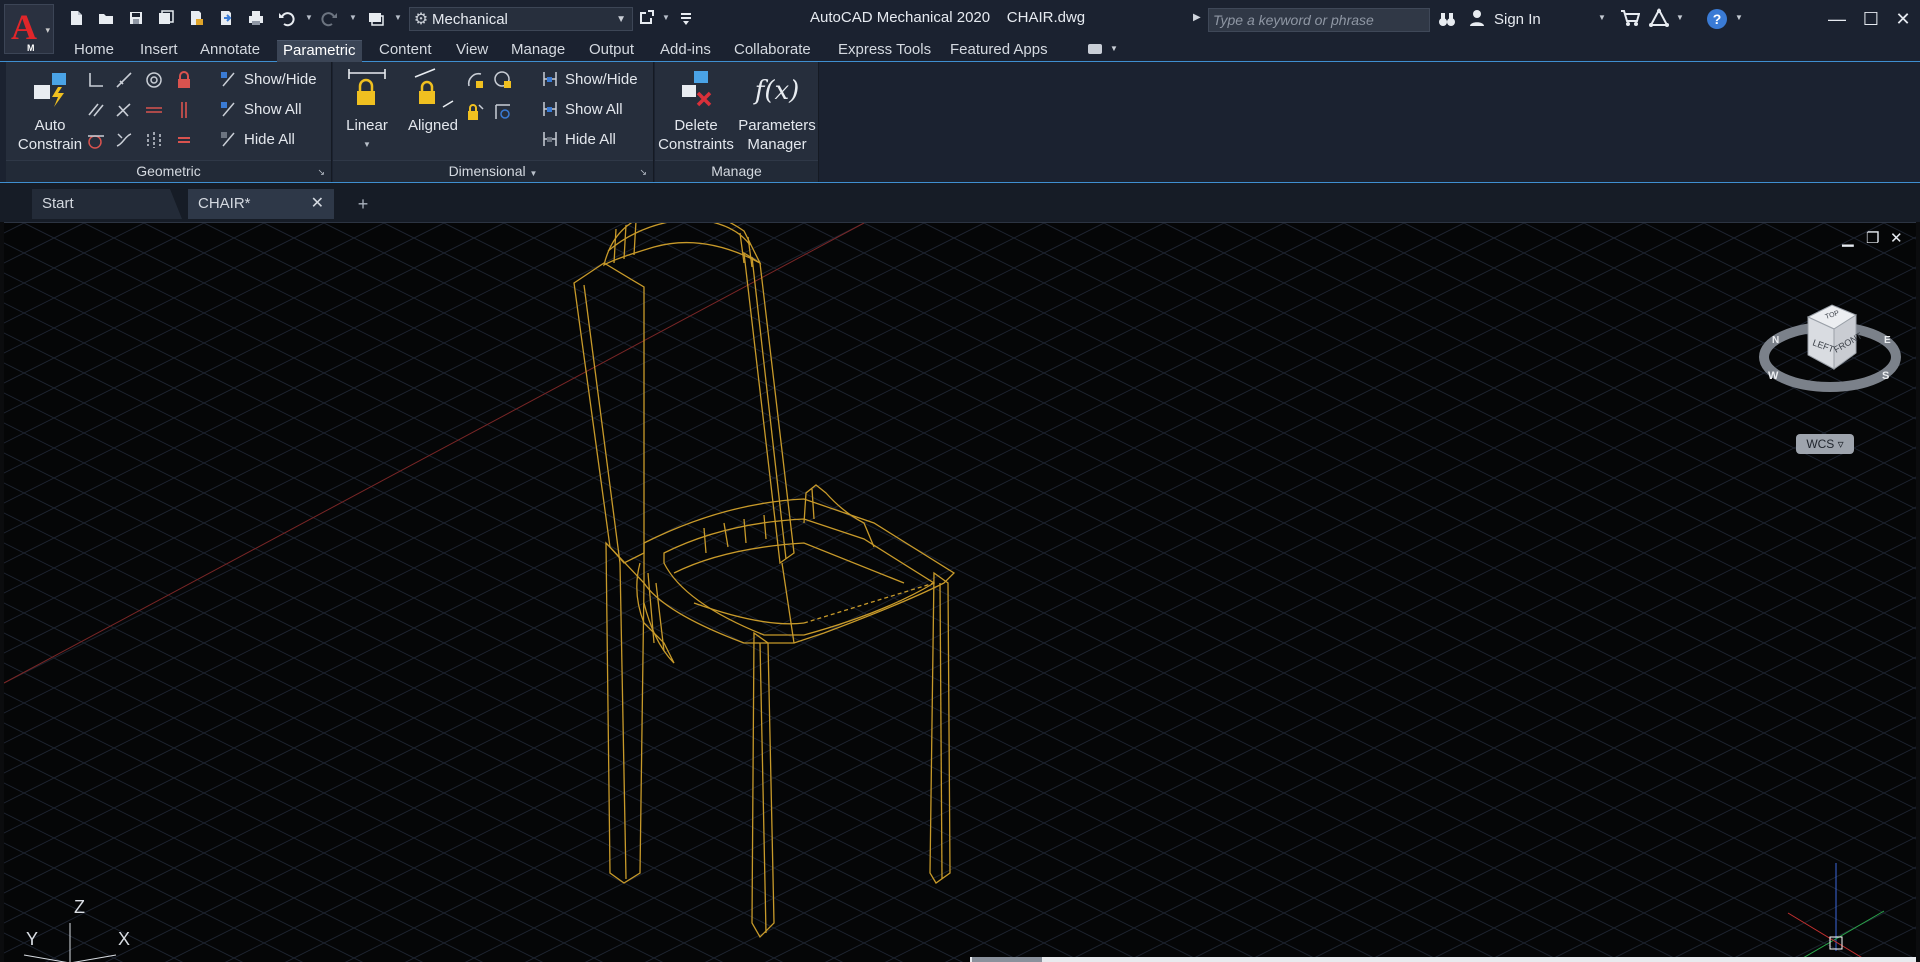 Image resolution: width=1920 pixels, height=962 pixels. What do you see at coordinates (1602, 17) in the screenshot?
I see `sign-in-dropdown-icon: ▼` at bounding box center [1602, 17].